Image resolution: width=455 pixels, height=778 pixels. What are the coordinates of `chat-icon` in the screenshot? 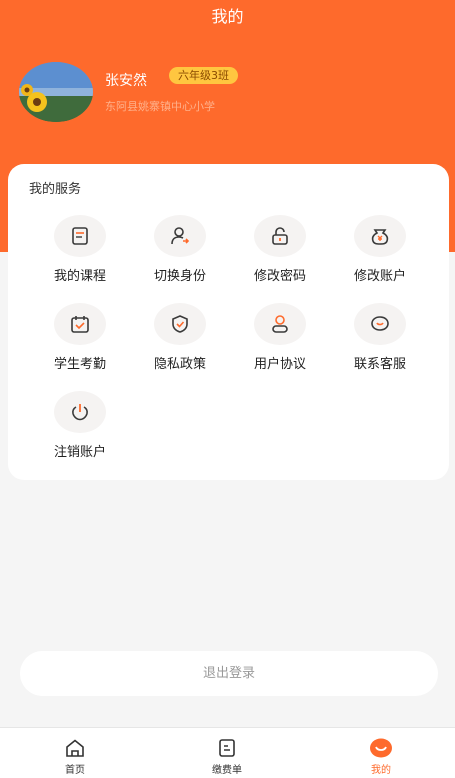 It's located at (380, 324).